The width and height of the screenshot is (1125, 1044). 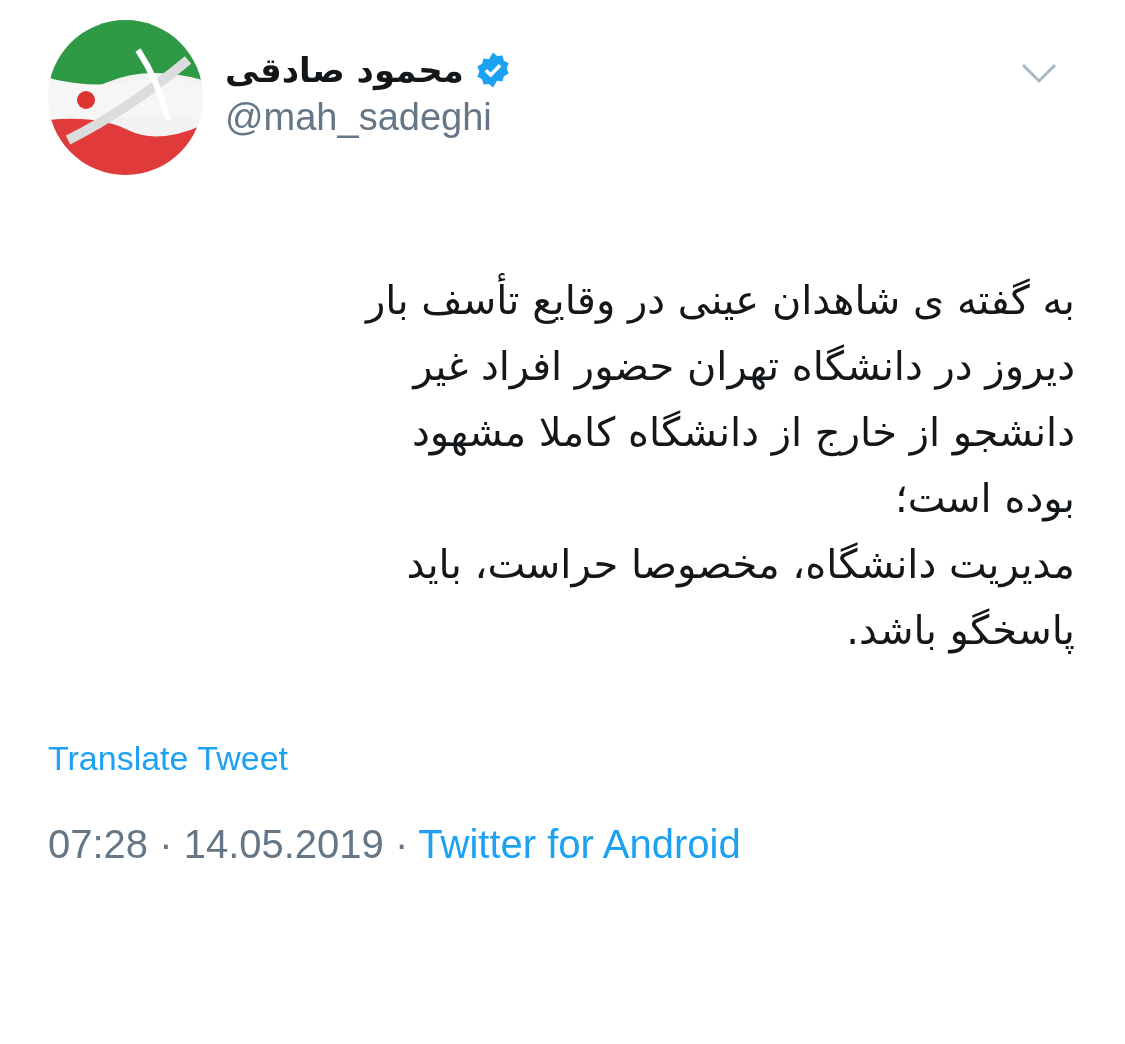 I want to click on translate-link: Translate Tweet, so click(x=168, y=758).